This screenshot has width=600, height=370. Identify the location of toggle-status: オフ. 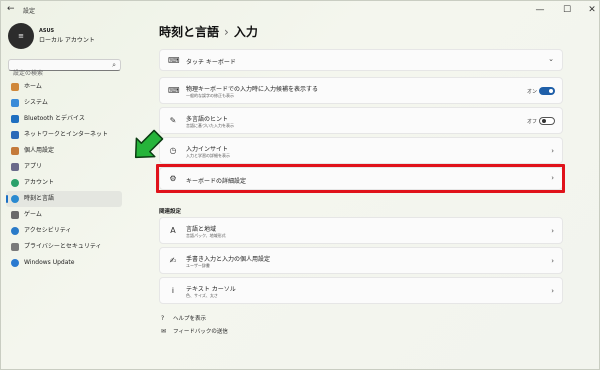
(531, 122).